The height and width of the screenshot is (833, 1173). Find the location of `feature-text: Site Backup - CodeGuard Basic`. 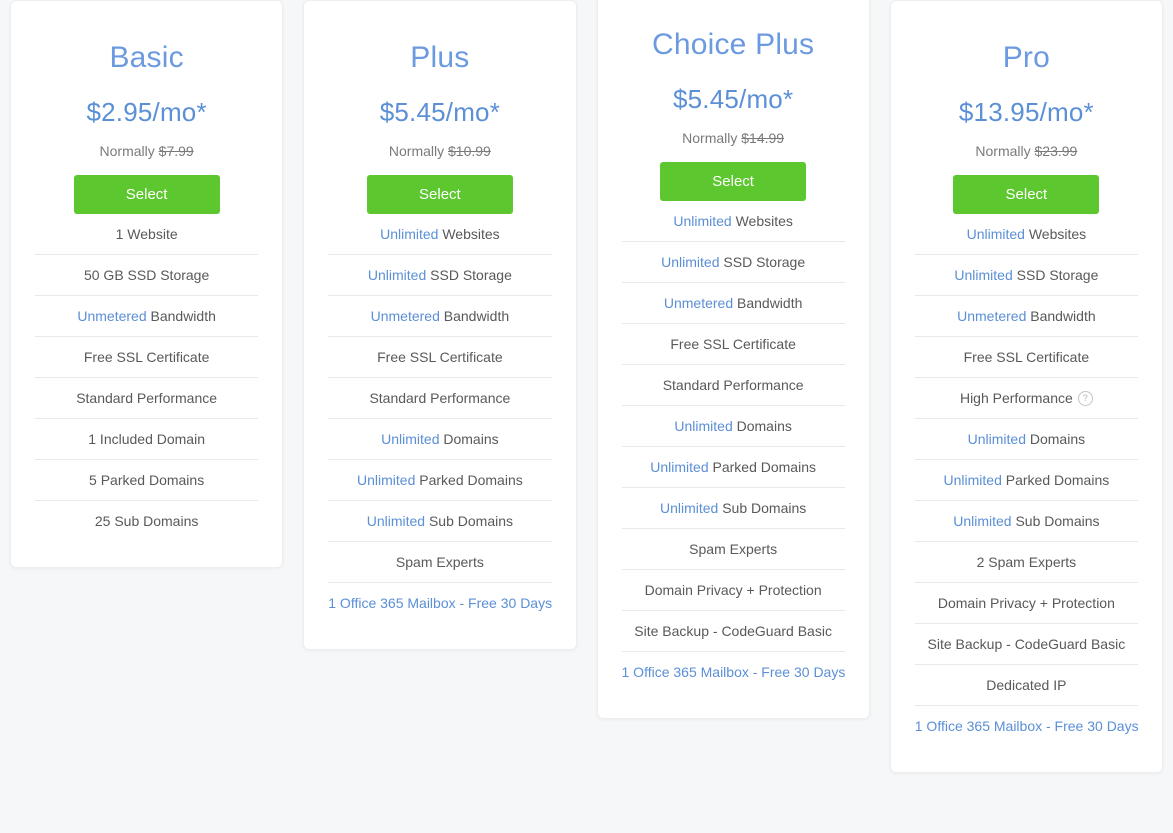

feature-text: Site Backup - CodeGuard Basic is located at coordinates (733, 631).